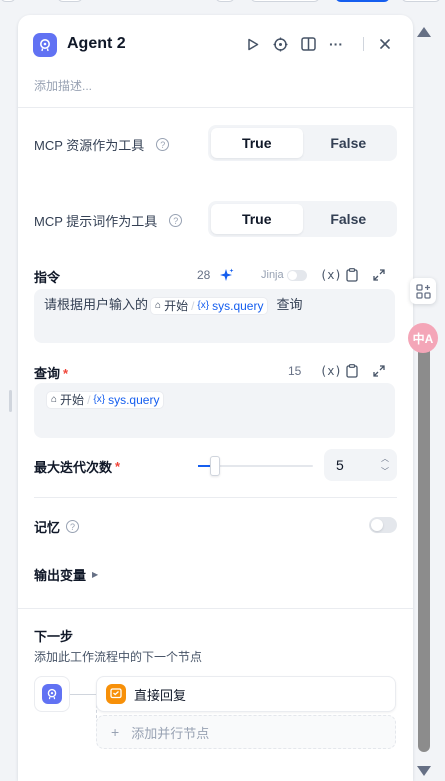  Describe the element at coordinates (246, 732) in the screenshot. I see `add-parallel-node-button: + 添加并行节点` at that location.